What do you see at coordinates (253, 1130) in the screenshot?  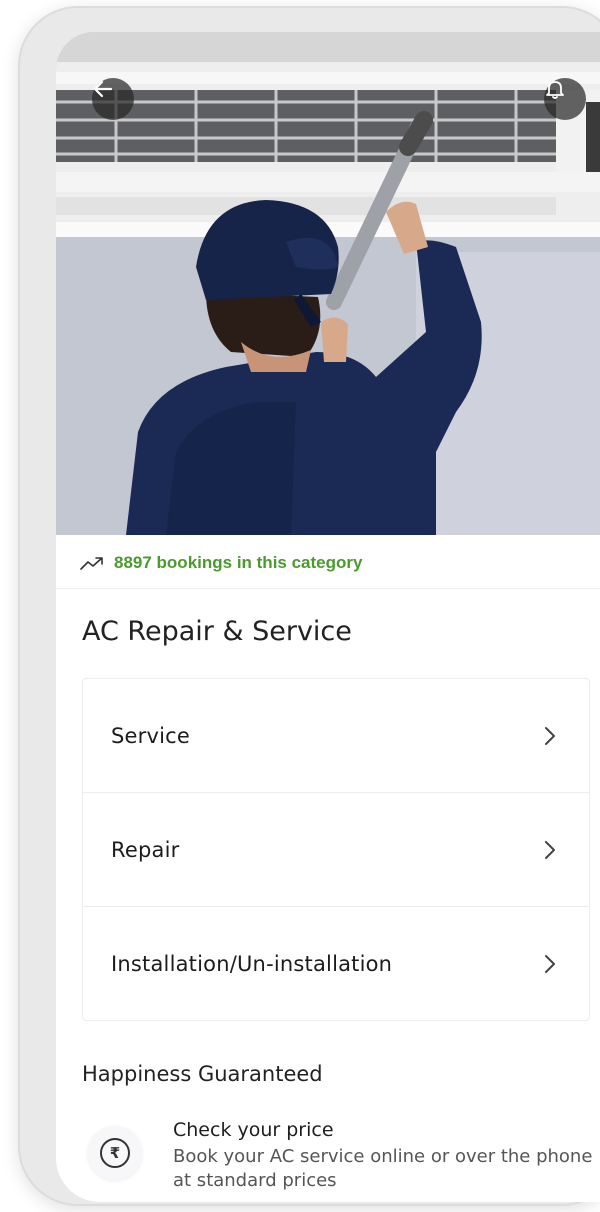 I see `guarantee-title: Check your price` at bounding box center [253, 1130].